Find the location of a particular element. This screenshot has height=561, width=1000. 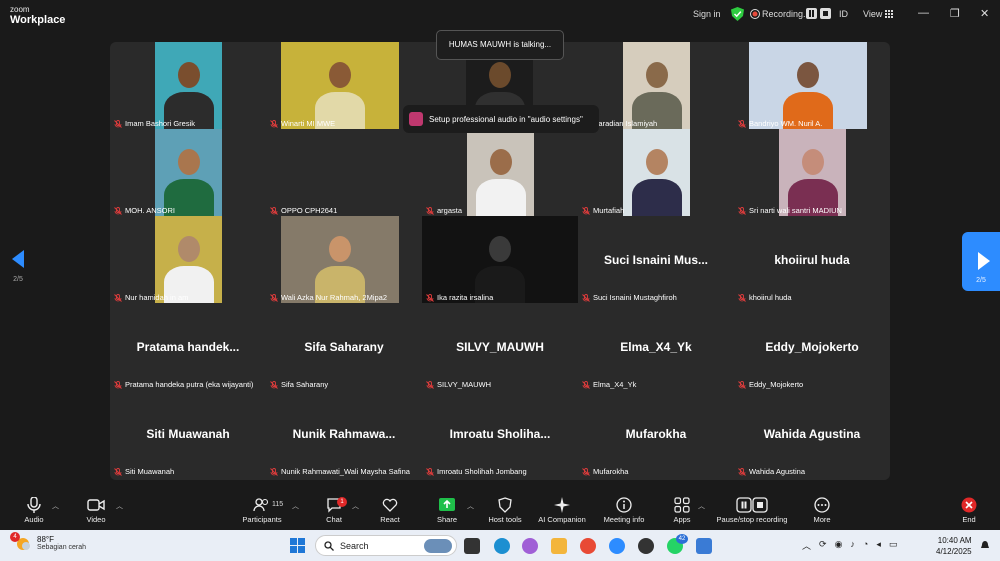

audio-button: Audio is located at coordinates (34, 510).